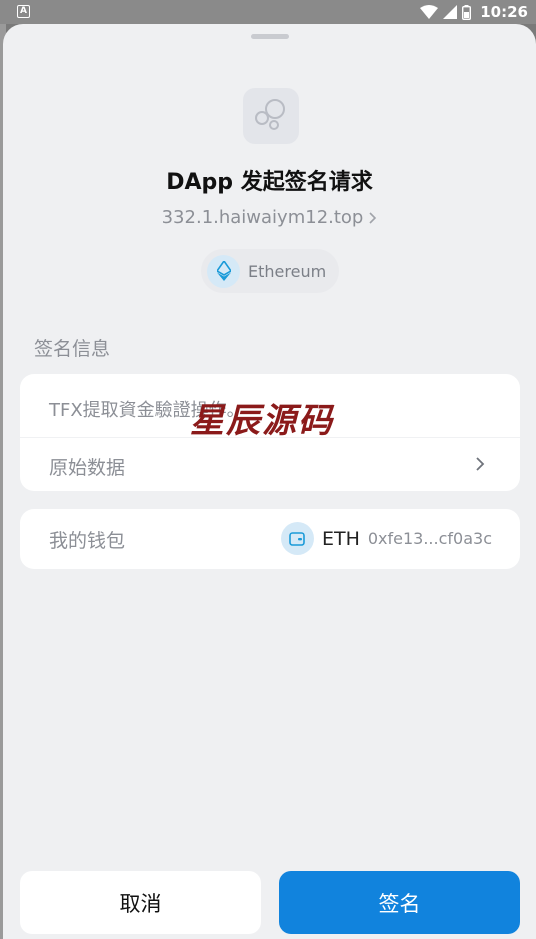  I want to click on status-bar: A 10:26, so click(268, 12).